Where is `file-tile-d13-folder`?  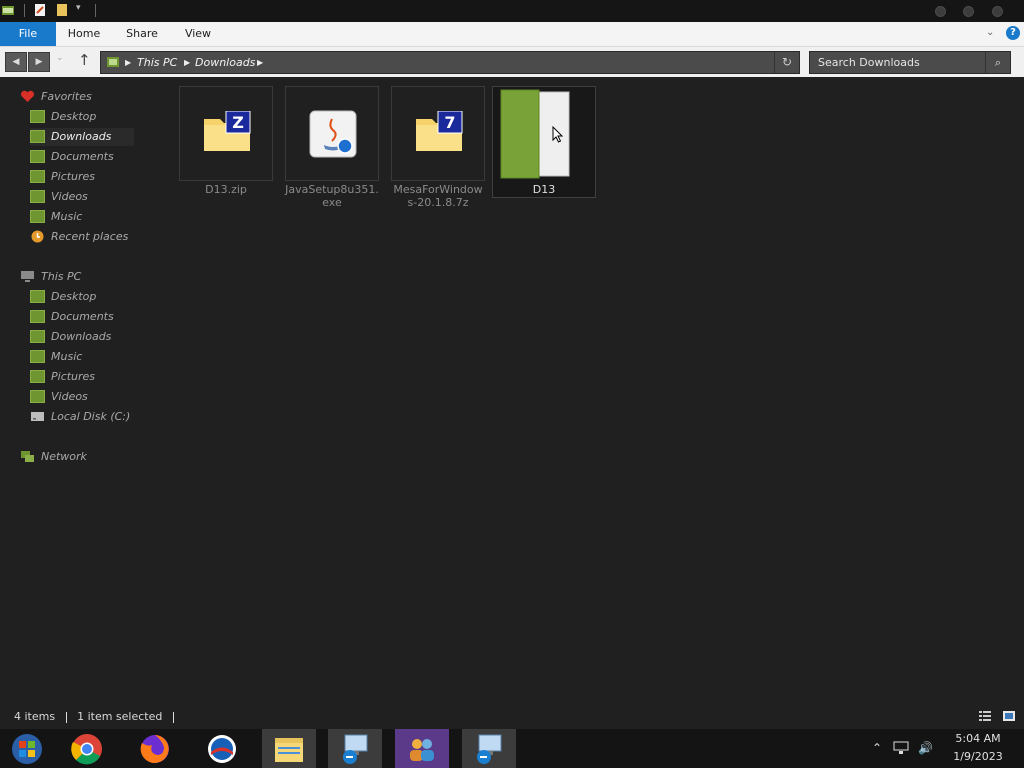
file-tile-d13-folder is located at coordinates (544, 134).